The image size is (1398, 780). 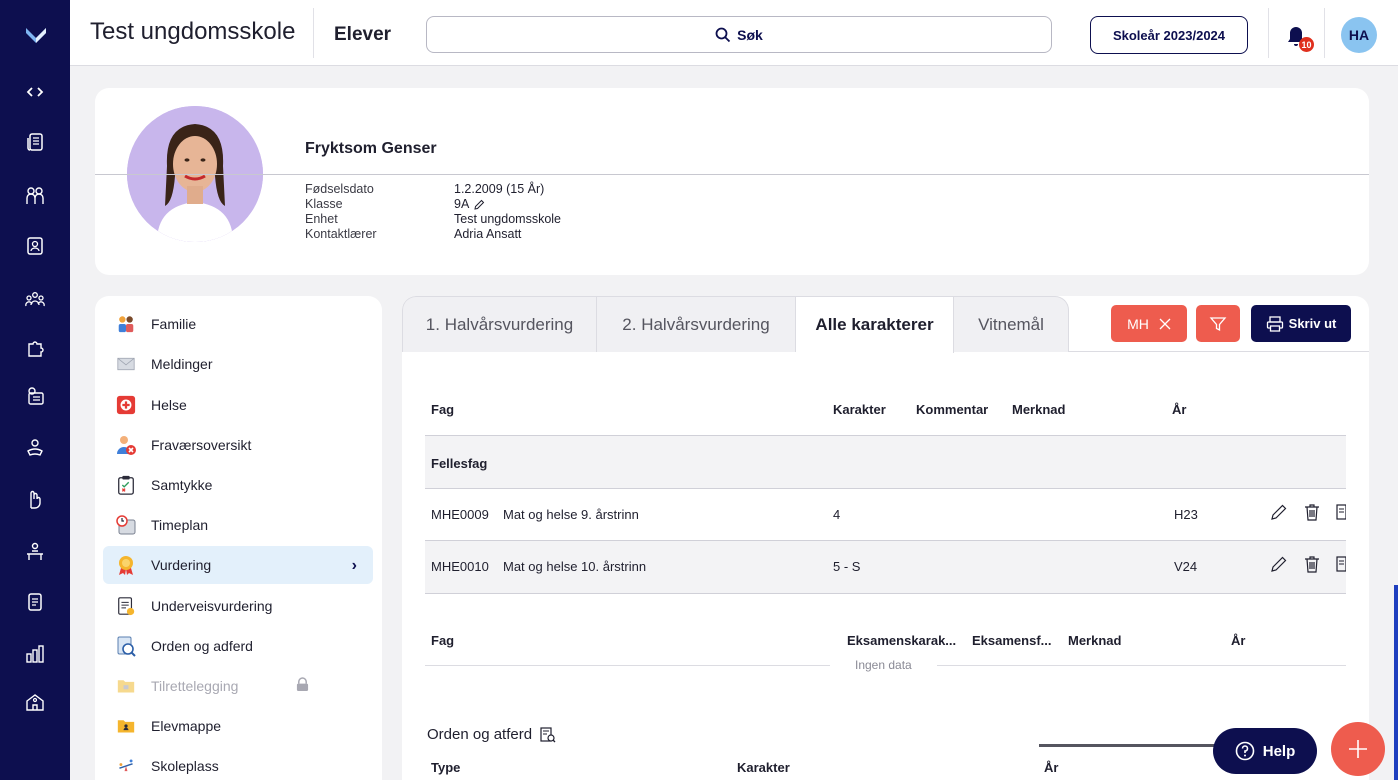 I want to click on groups-icon, so click(x=35, y=196).